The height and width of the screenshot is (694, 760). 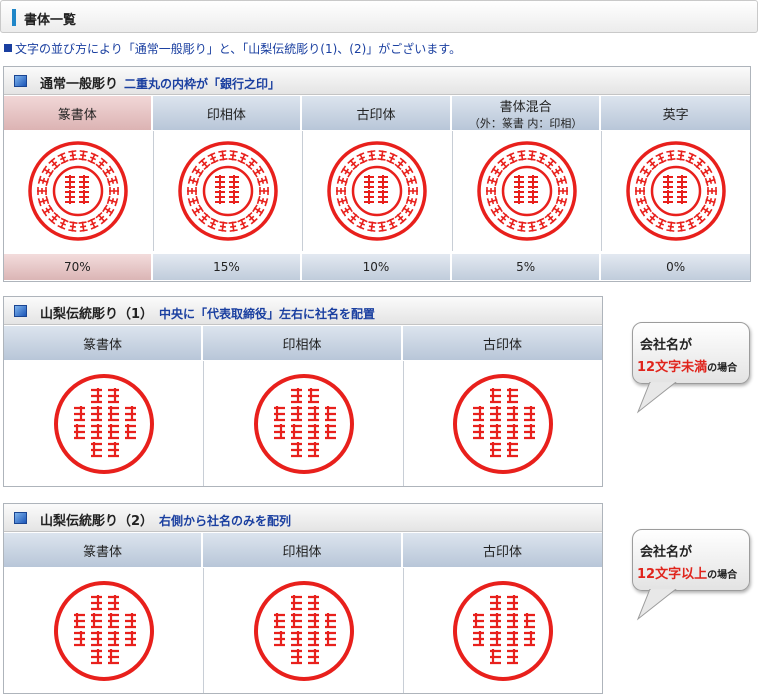 I want to click on callout-line2: 12文字以上の場合, so click(x=687, y=572).